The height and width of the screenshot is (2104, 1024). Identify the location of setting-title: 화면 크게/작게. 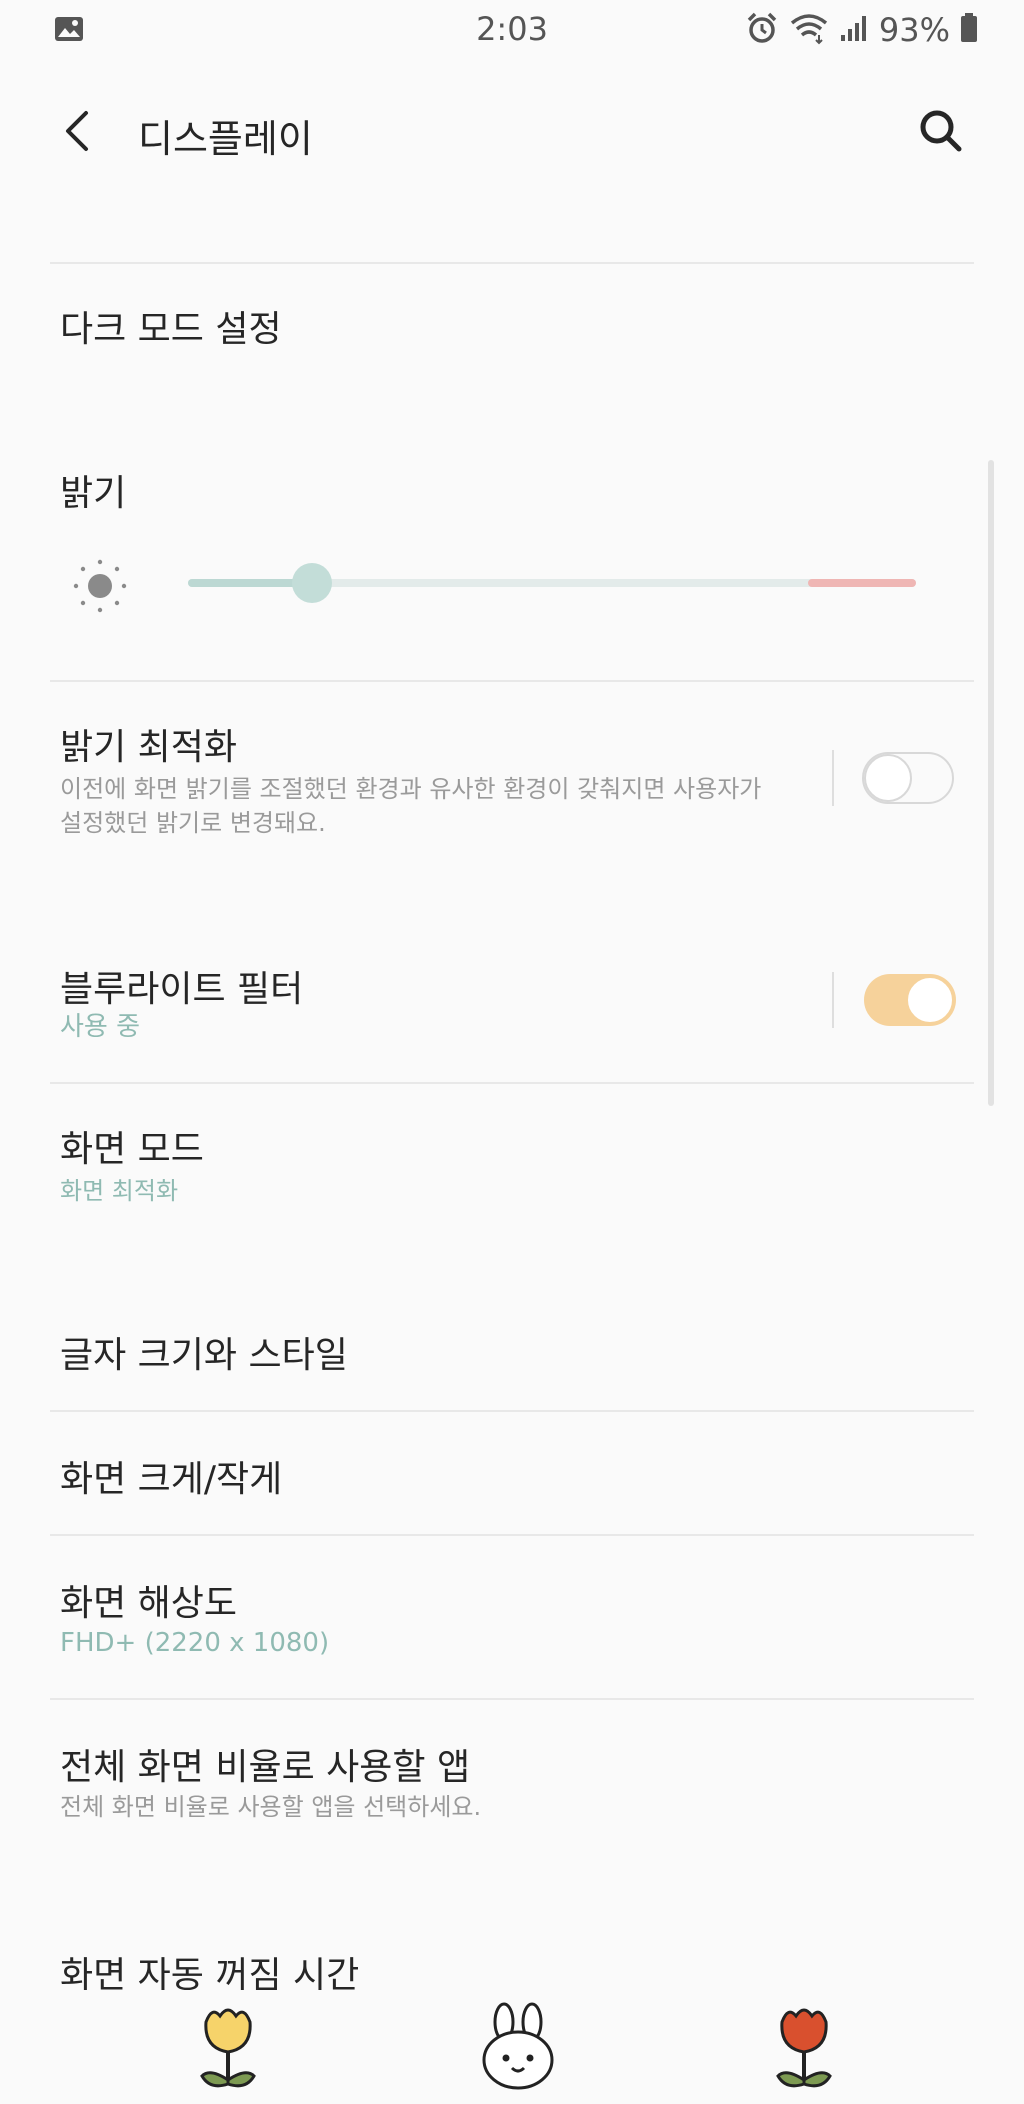
(171, 1479).